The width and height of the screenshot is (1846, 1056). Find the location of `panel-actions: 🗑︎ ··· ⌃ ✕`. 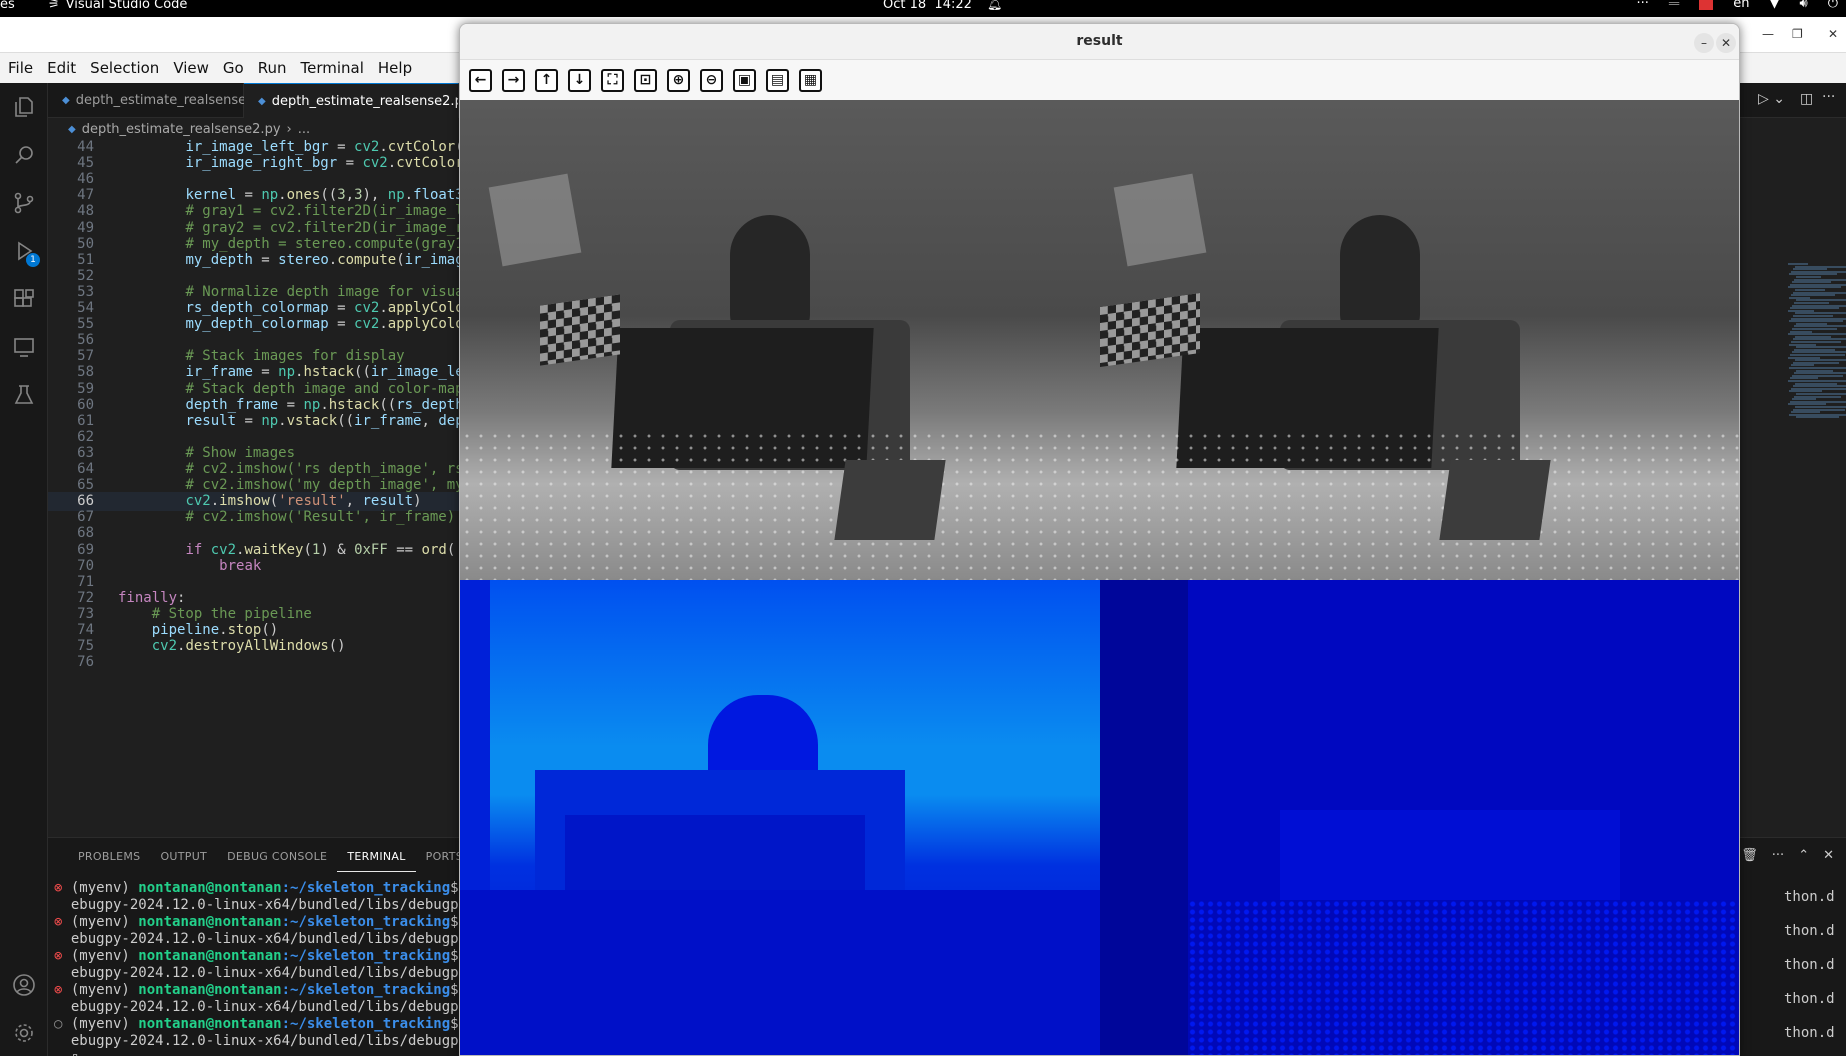

panel-actions: 🗑︎ ··· ⌃ ✕ is located at coordinates (1787, 855).